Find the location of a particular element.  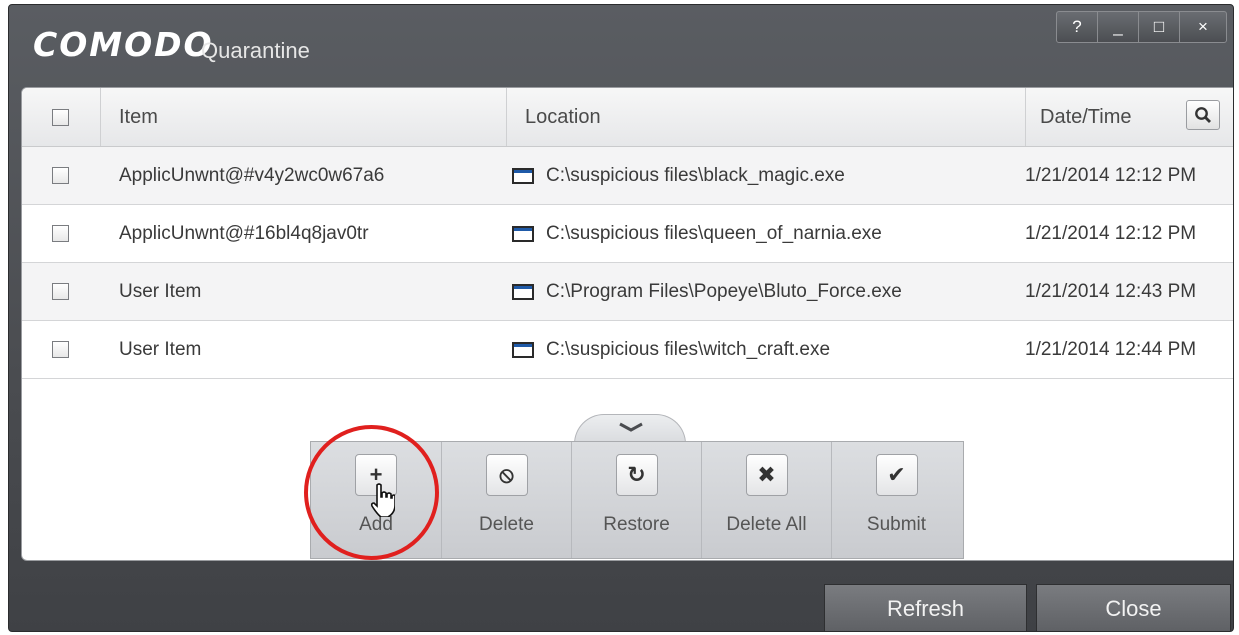

window-title: Quarantine is located at coordinates (255, 50).